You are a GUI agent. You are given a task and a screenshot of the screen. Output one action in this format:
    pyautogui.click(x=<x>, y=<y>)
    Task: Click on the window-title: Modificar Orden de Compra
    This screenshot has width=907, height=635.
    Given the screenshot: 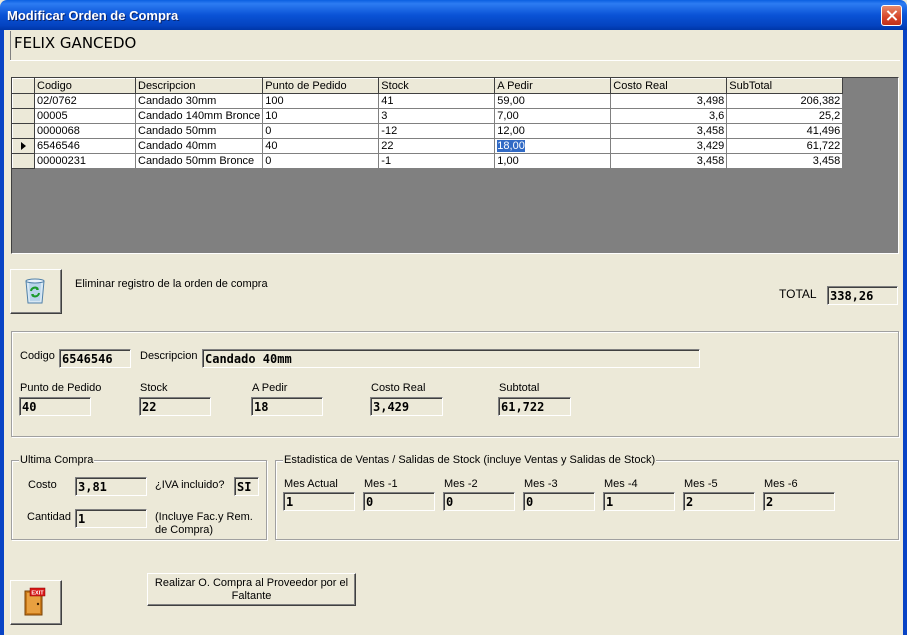 What is the action you would take?
    pyautogui.click(x=93, y=15)
    